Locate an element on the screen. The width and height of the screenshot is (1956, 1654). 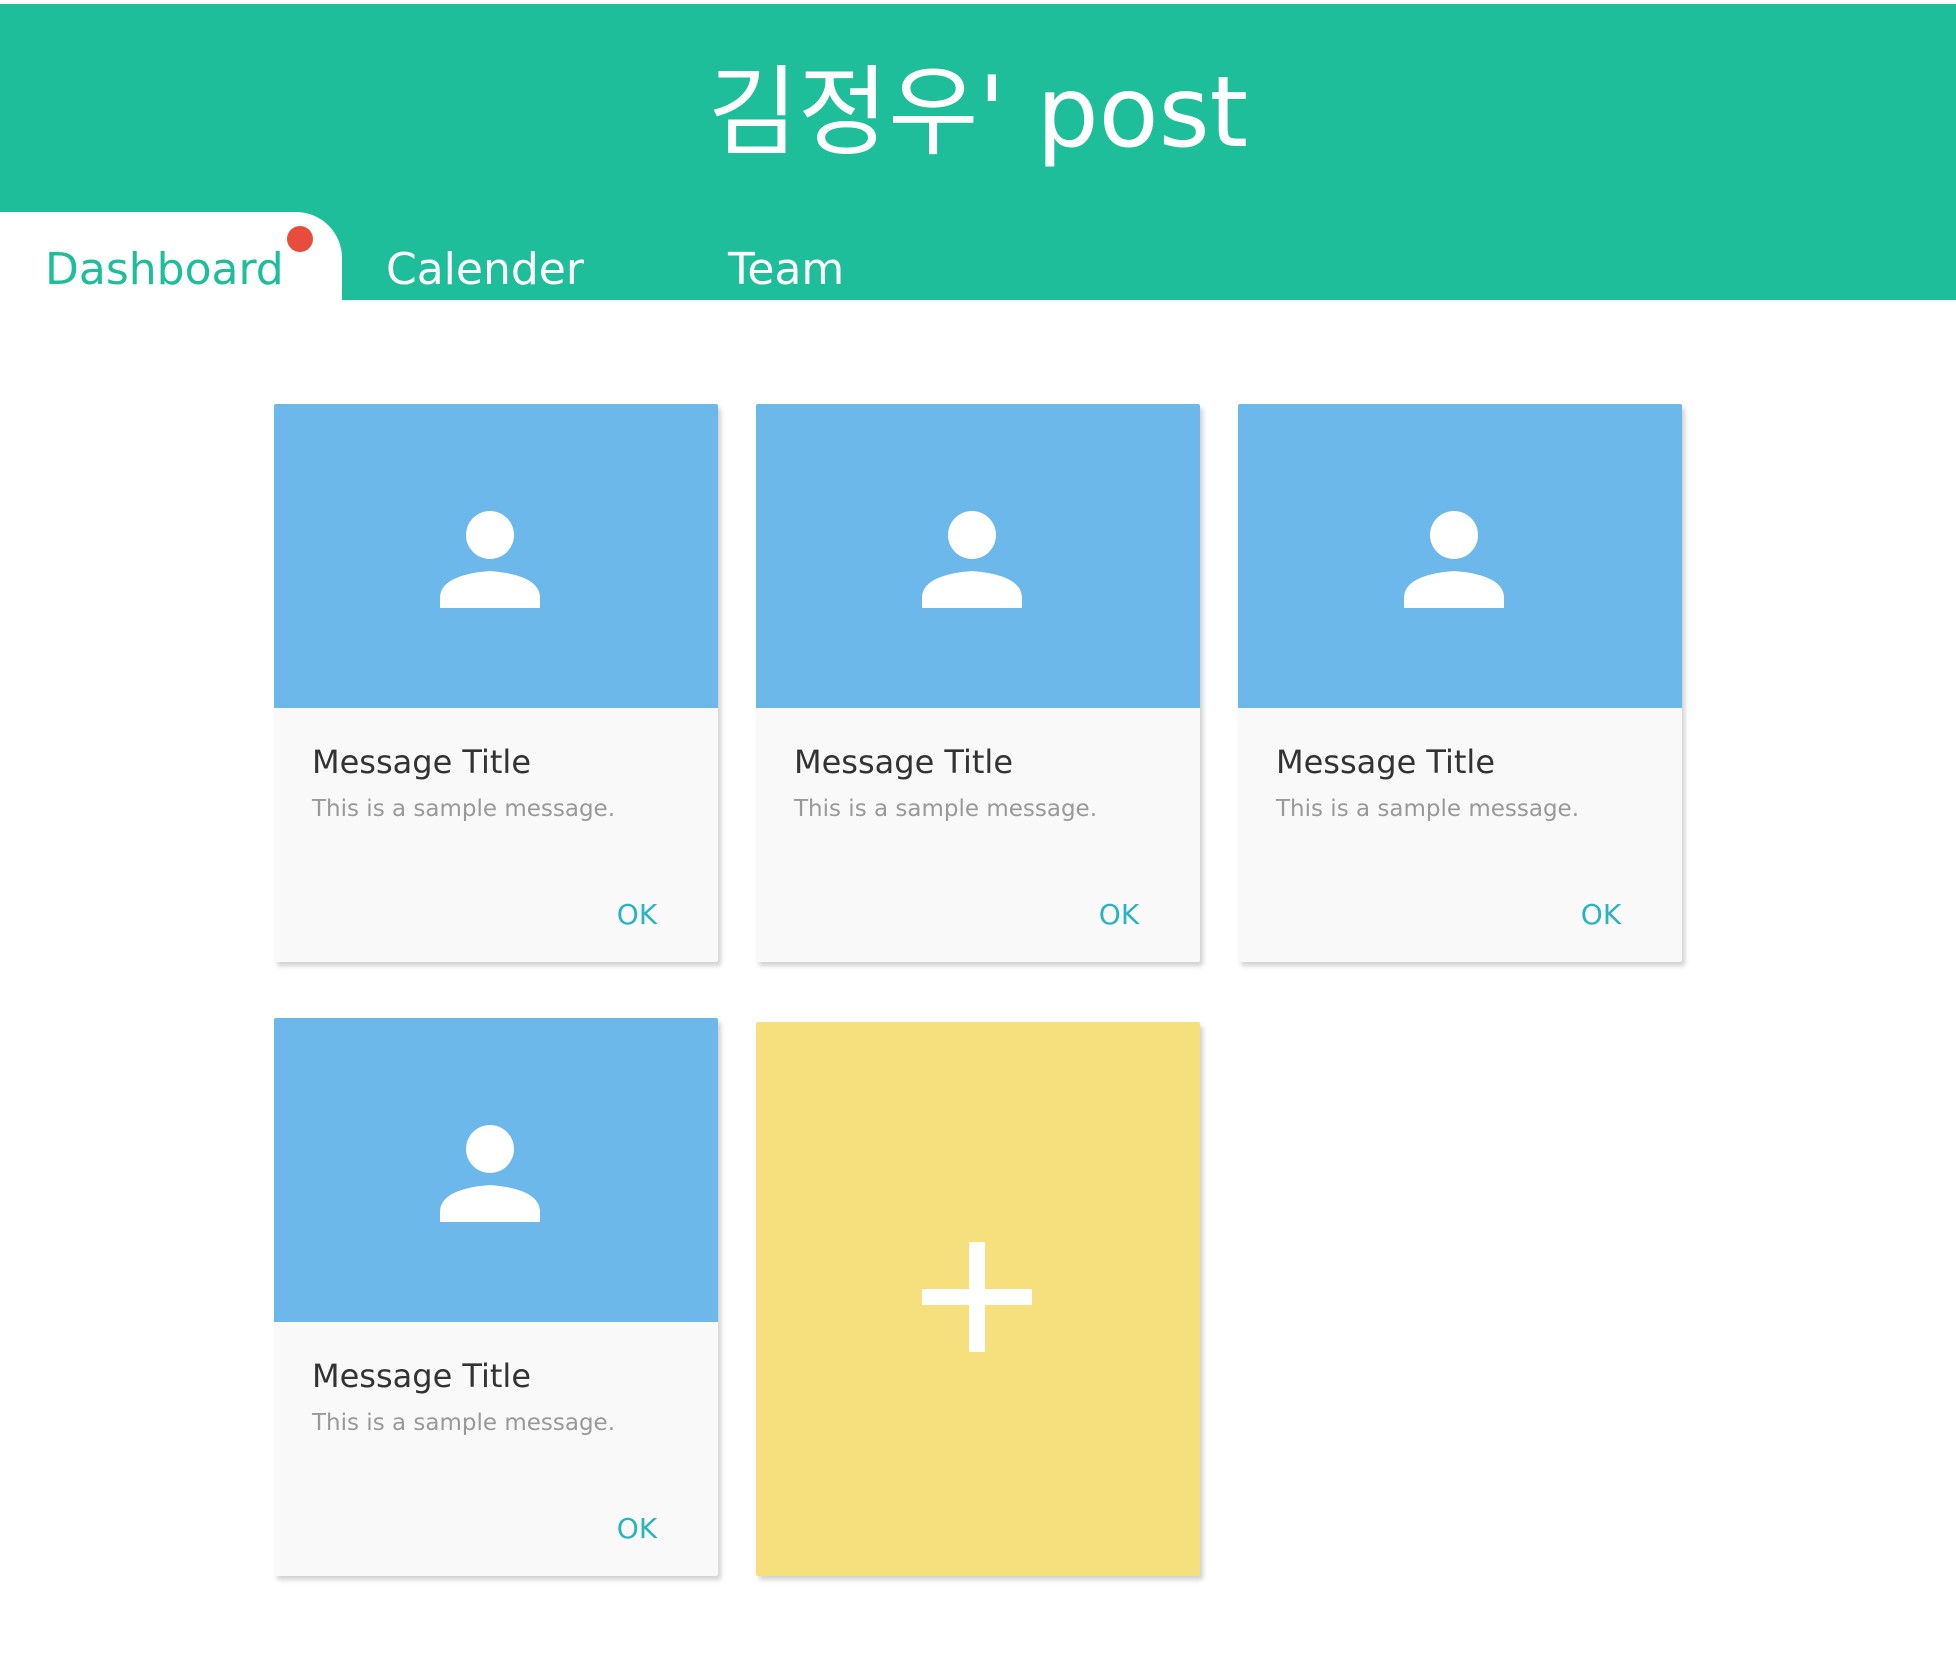
tab-team: Team is located at coordinates (786, 258).